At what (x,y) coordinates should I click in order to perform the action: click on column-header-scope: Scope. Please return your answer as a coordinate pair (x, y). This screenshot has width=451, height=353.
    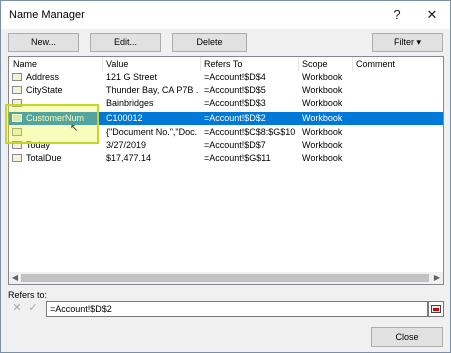
    Looking at the image, I should click on (315, 64).